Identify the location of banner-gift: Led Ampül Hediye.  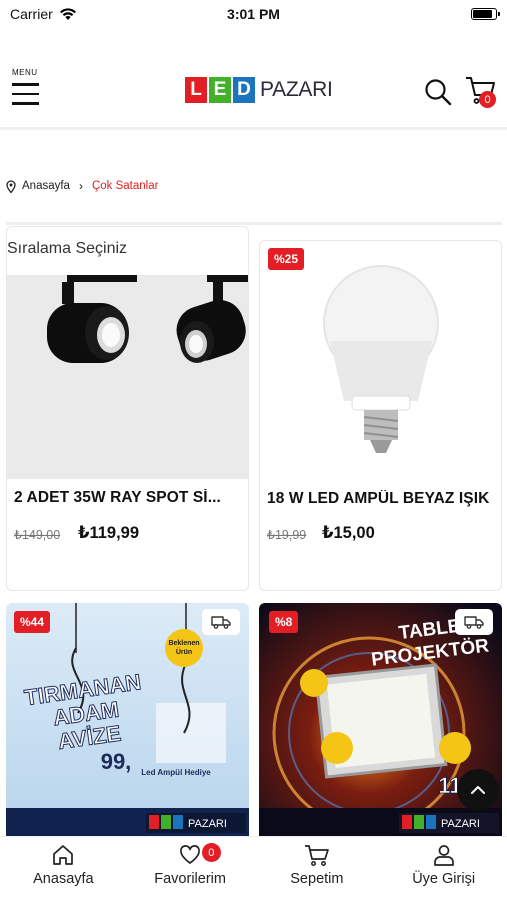
(176, 772).